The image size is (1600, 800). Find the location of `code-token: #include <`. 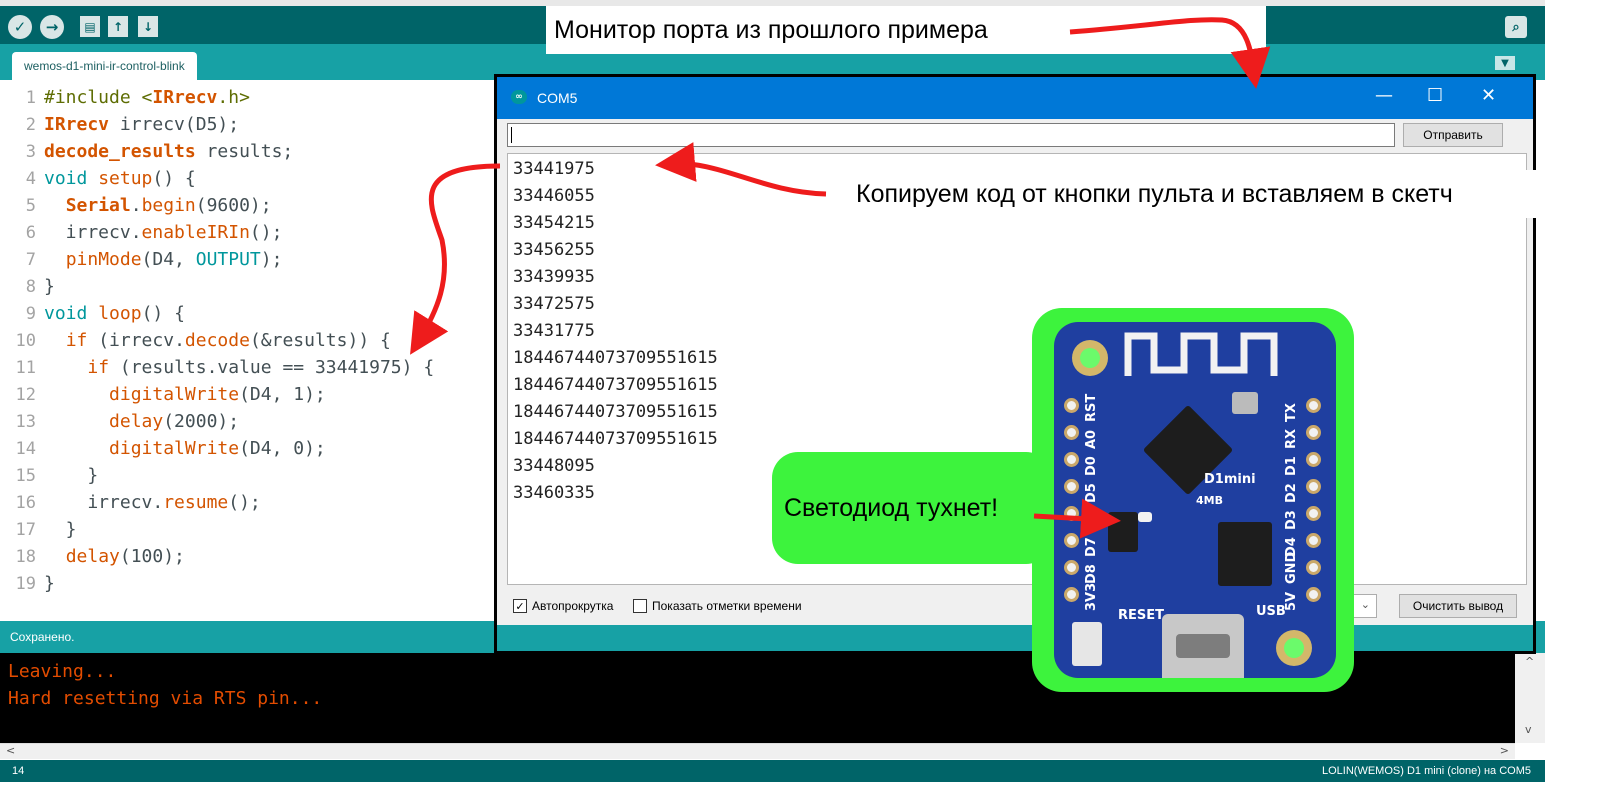

code-token: #include < is located at coordinates (98, 97).